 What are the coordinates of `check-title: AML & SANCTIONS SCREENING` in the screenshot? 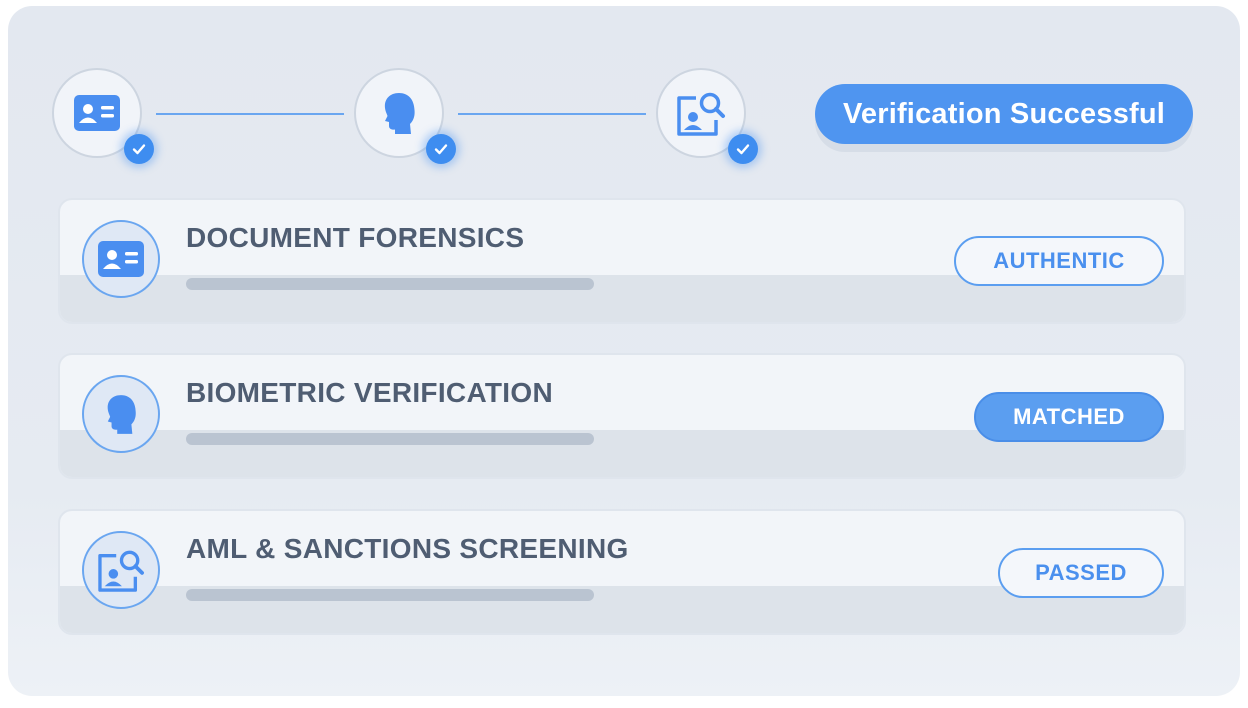 It's located at (407, 548).